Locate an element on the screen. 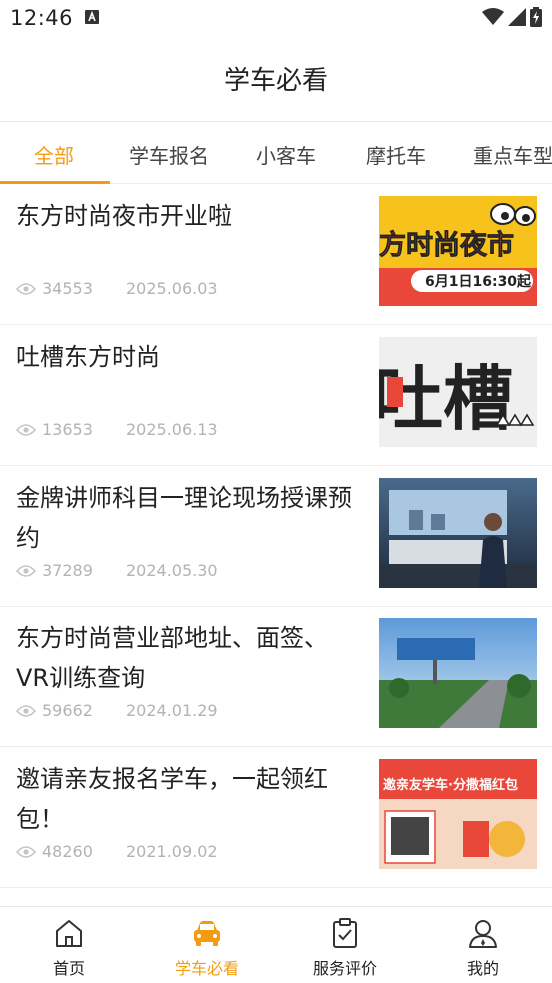  thumb-graphic: 方时尚夜市 6月1日16:30起 is located at coordinates (458, 251).